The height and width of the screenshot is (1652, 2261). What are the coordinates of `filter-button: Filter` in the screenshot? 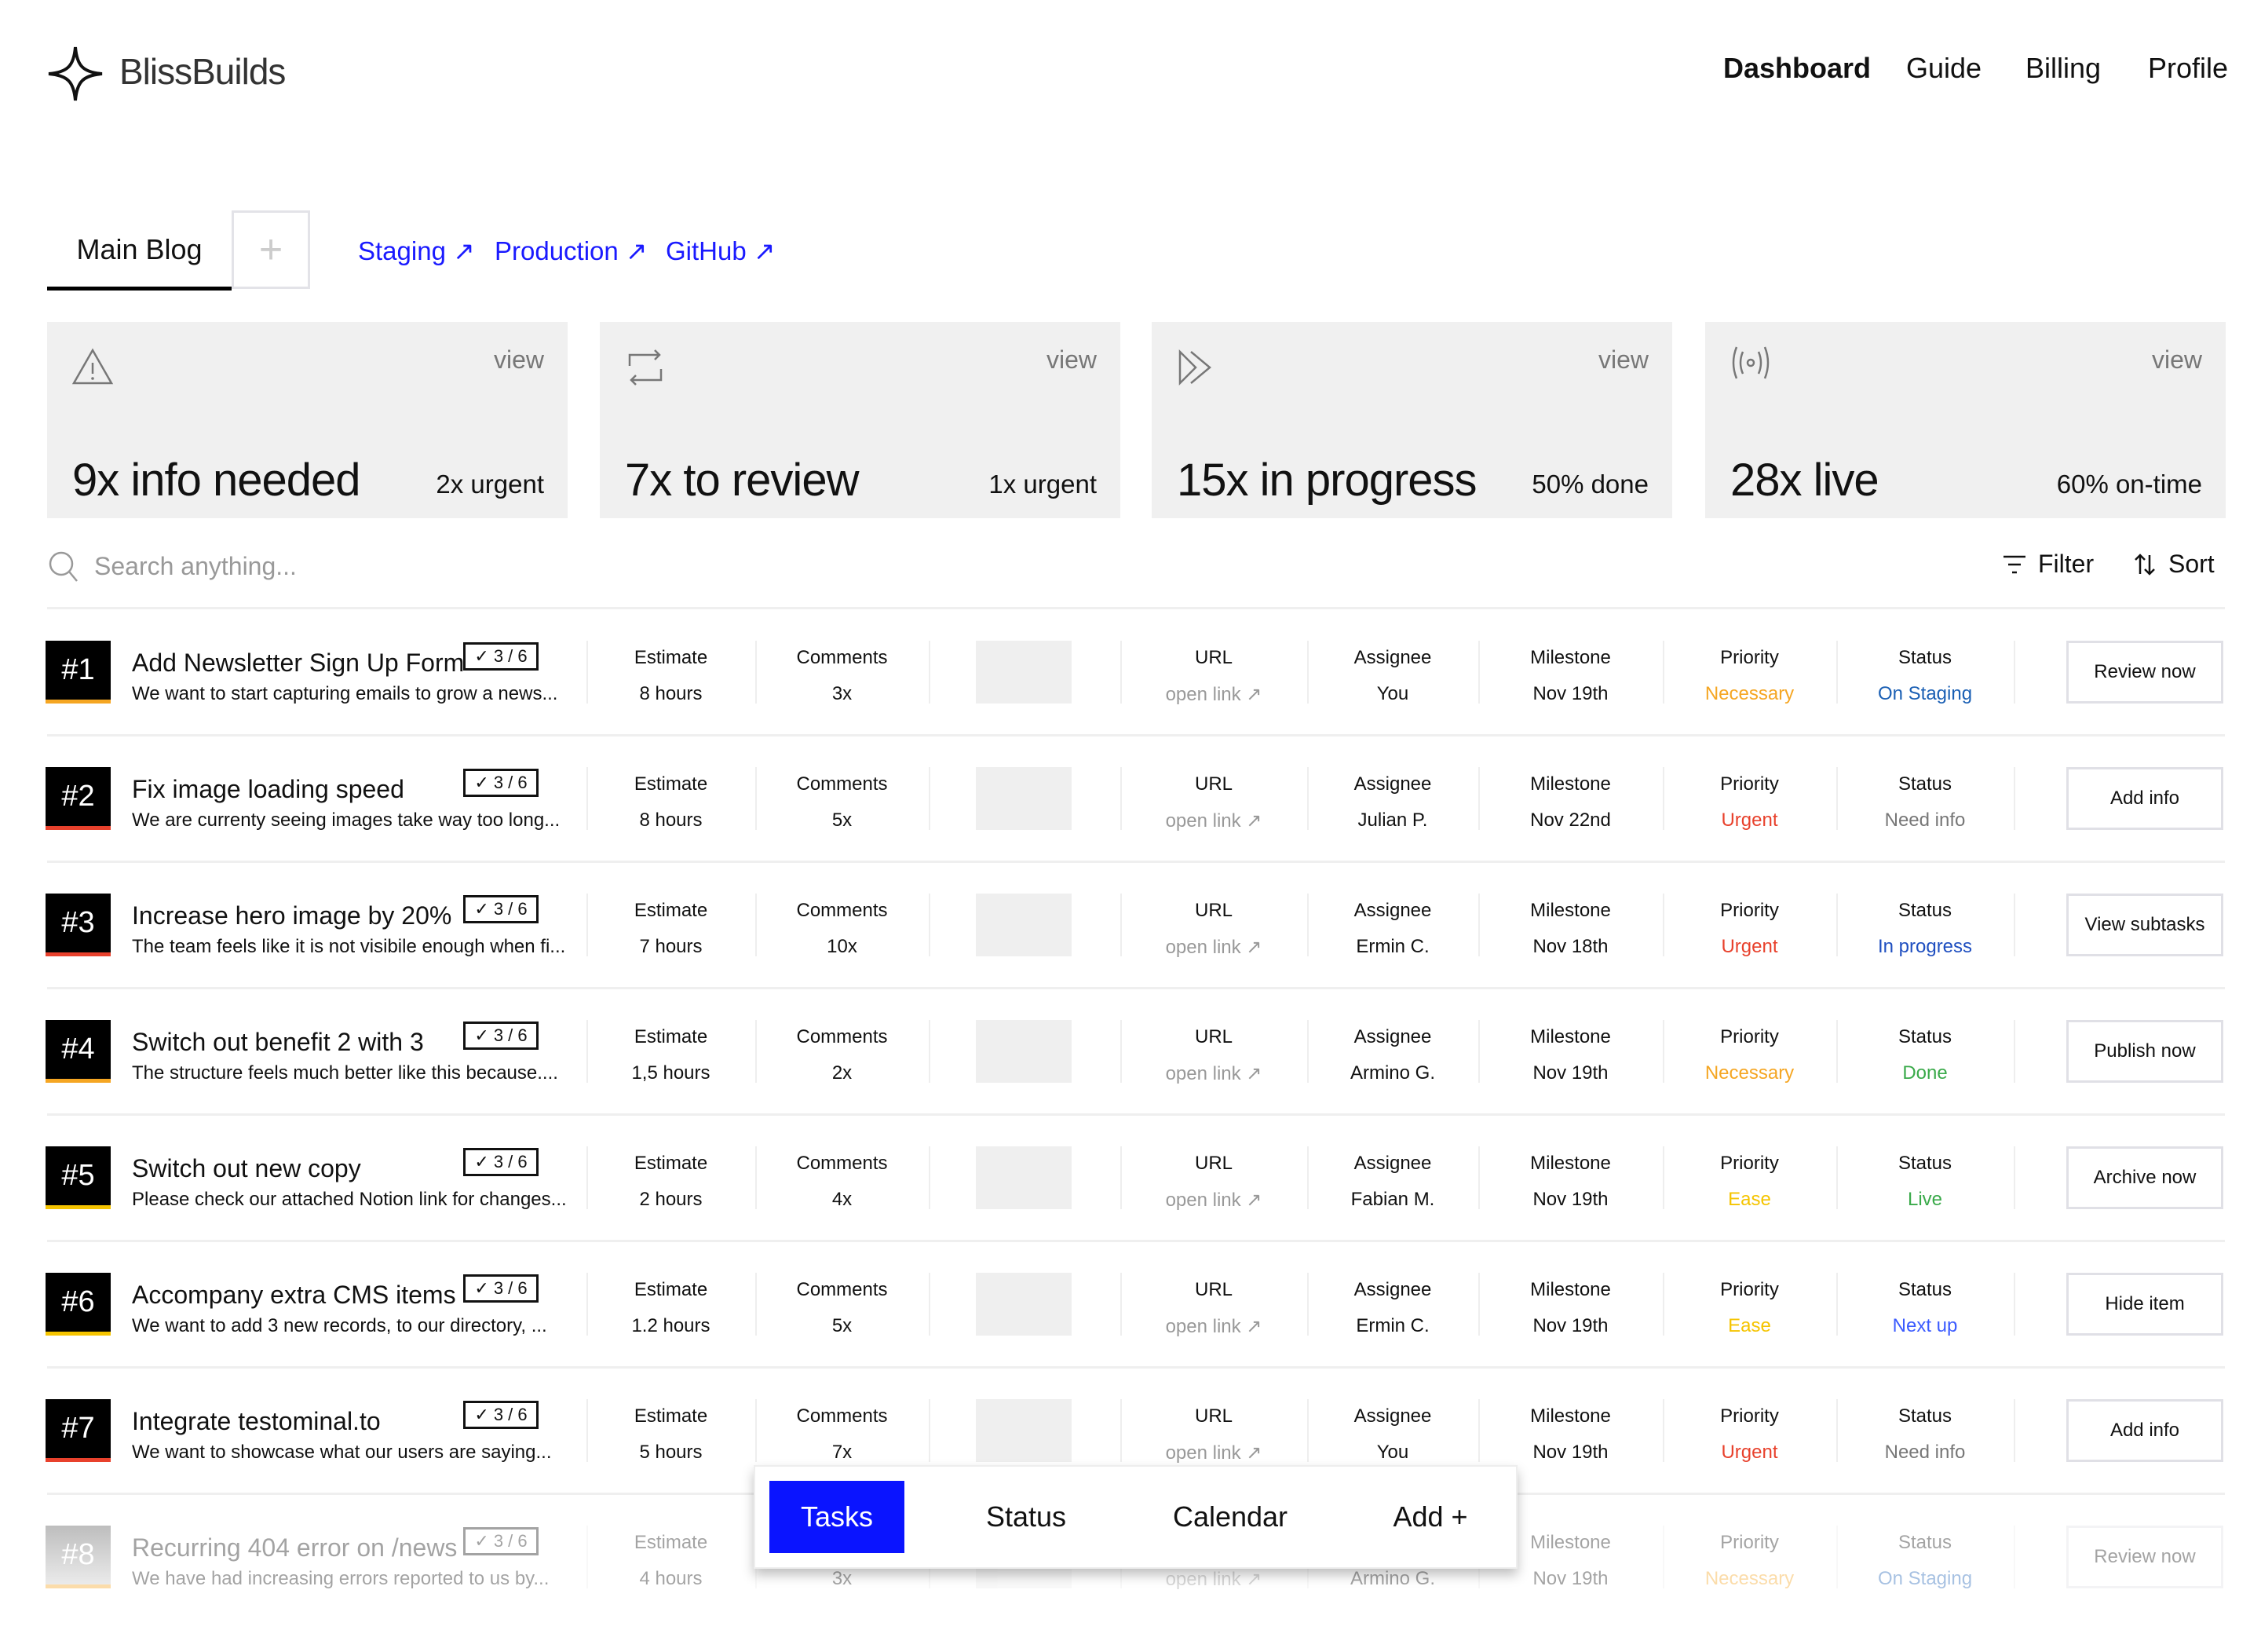 It's located at (2048, 564).